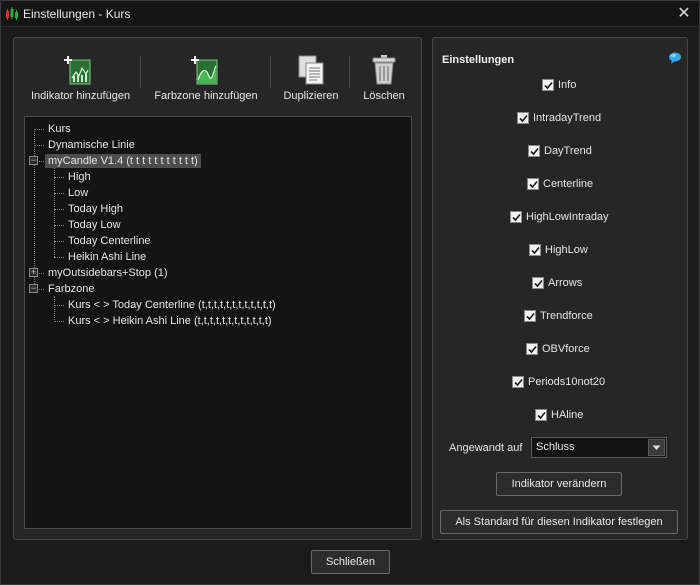 The width and height of the screenshot is (700, 585). What do you see at coordinates (555, 447) in the screenshot?
I see `applied-to-value: Schluss` at bounding box center [555, 447].